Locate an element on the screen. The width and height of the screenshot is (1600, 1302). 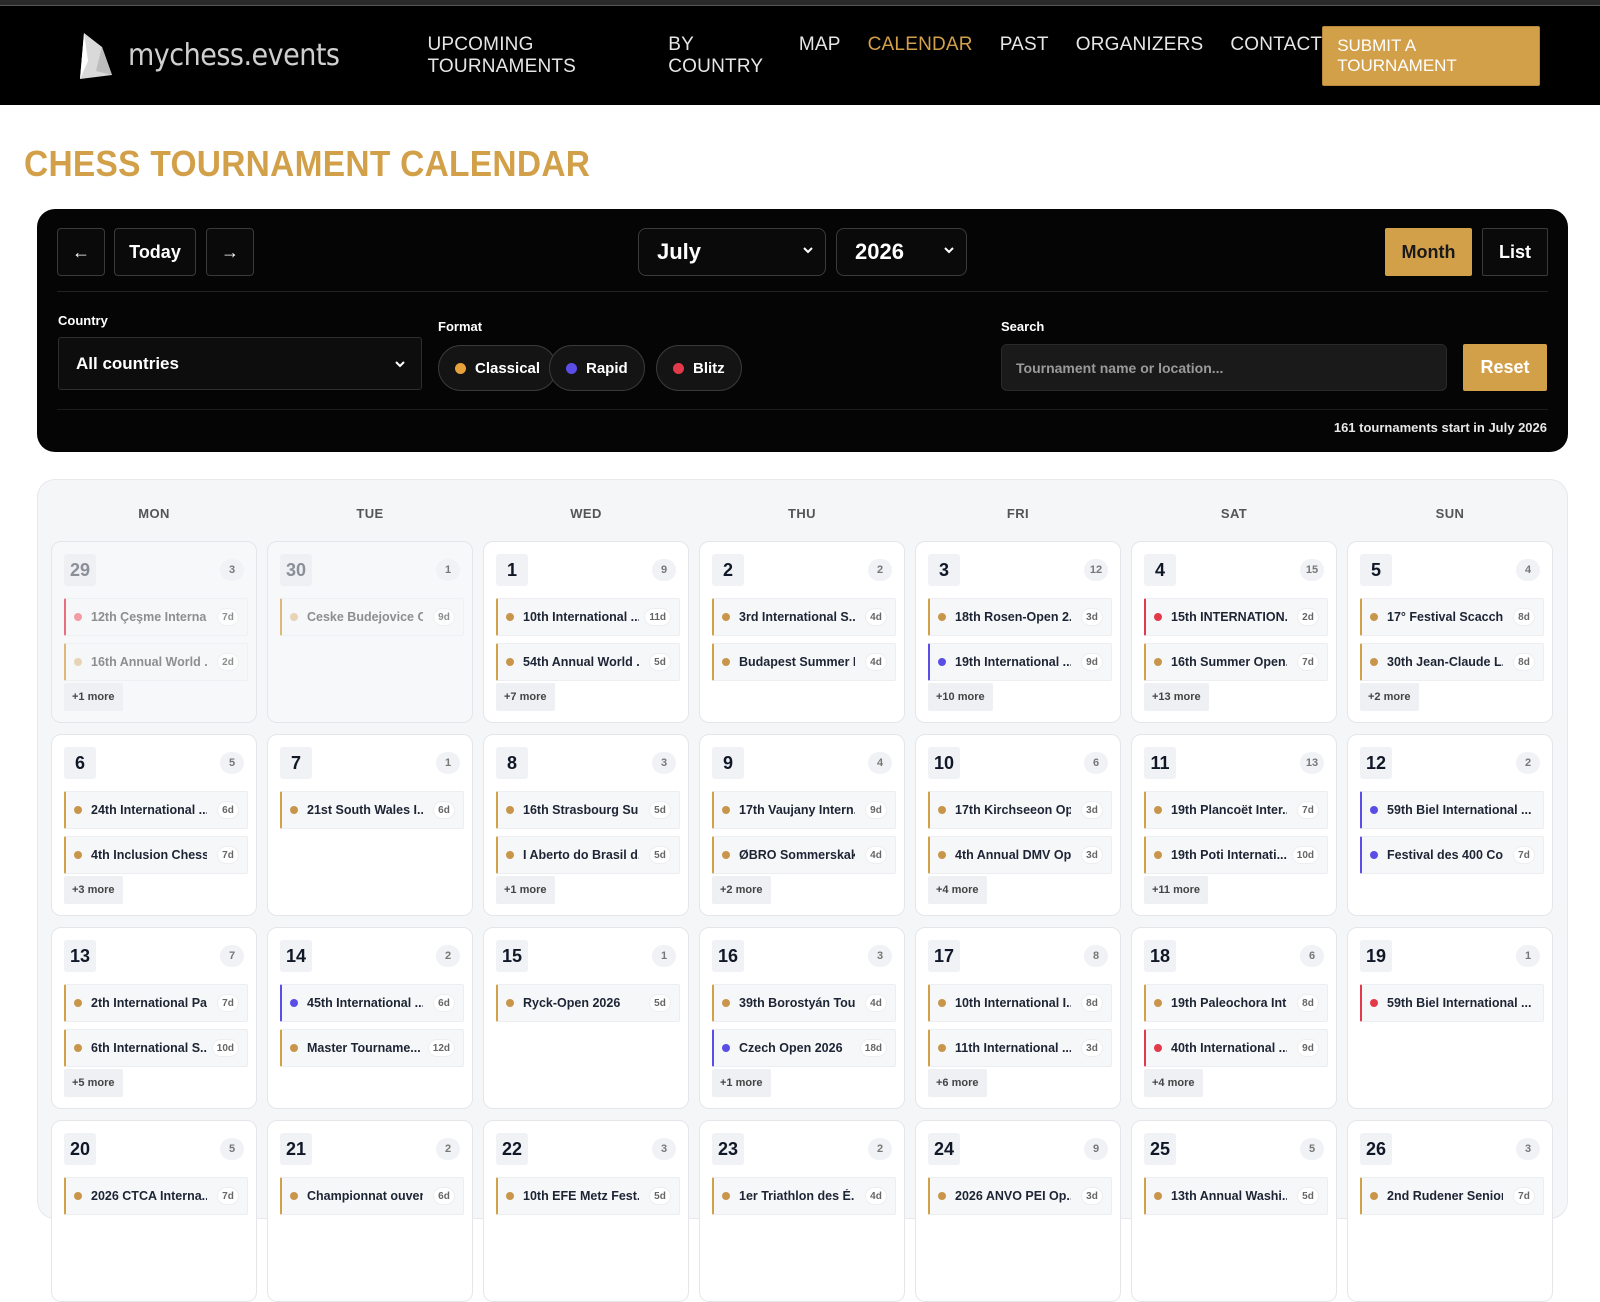
country-select: All countries is located at coordinates (240, 363).